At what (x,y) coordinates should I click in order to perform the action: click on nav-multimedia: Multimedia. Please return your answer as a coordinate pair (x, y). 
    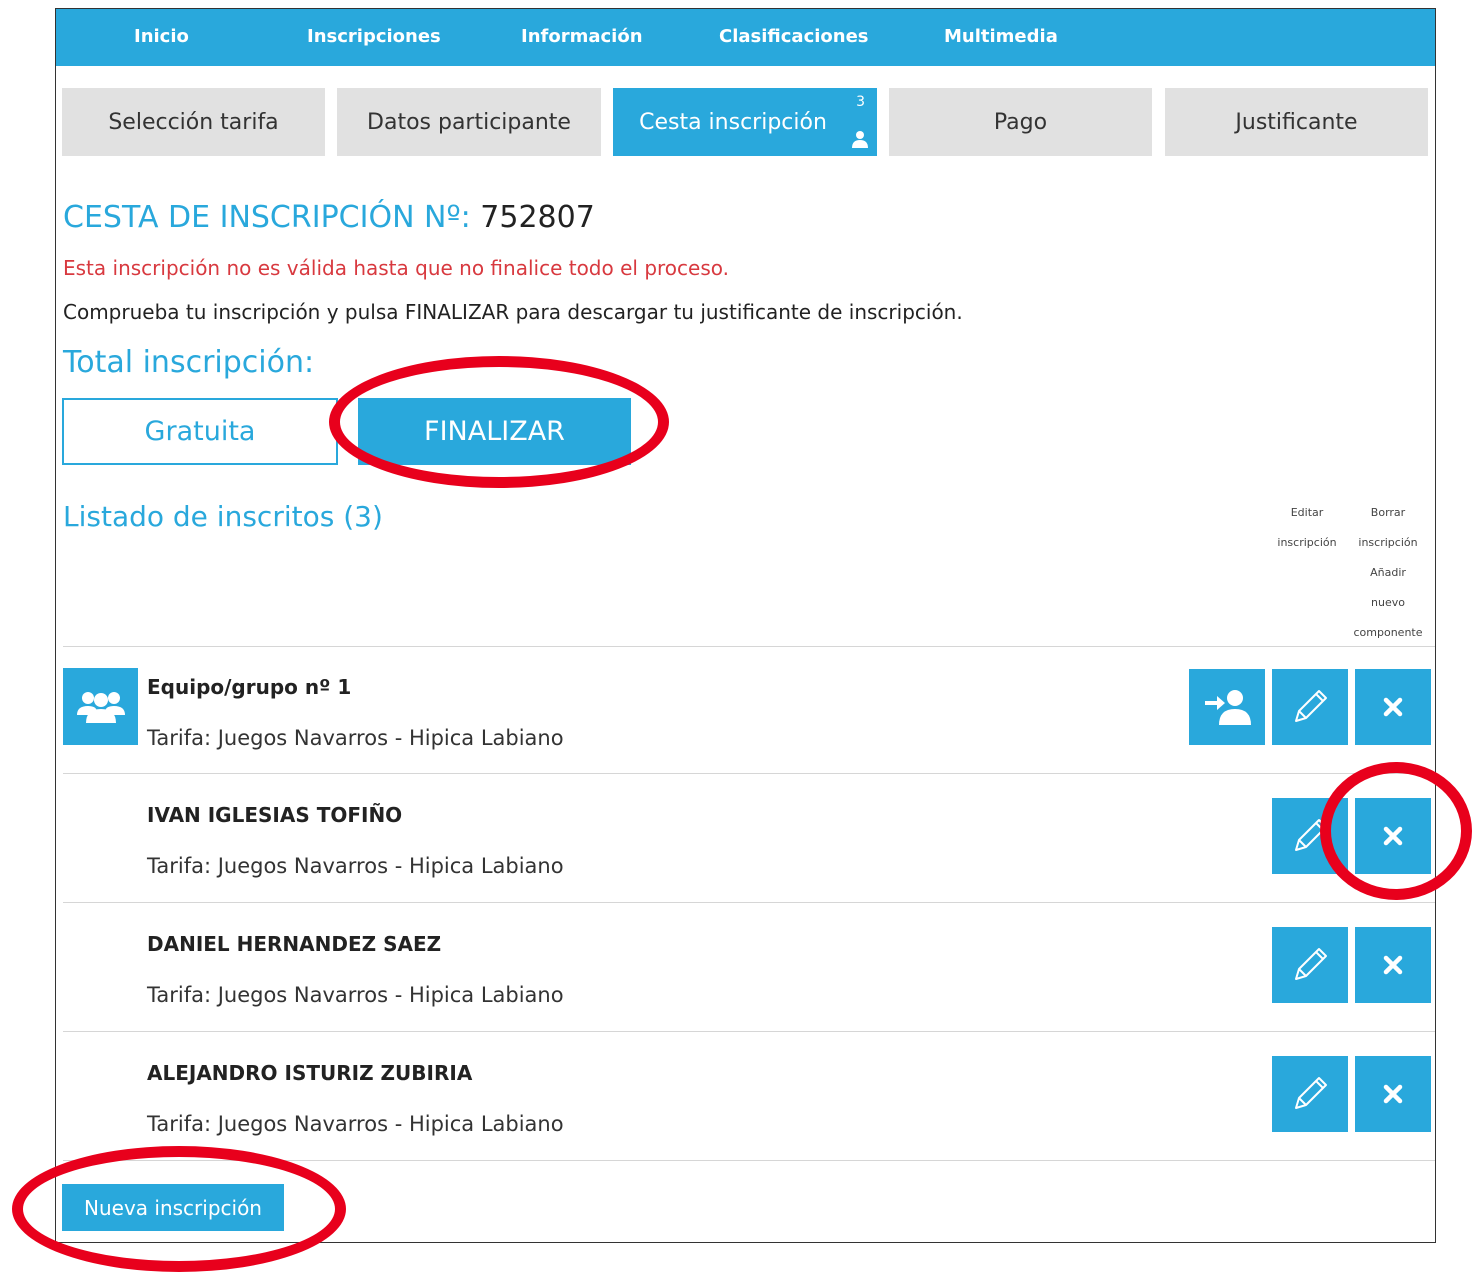
    Looking at the image, I should click on (1001, 36).